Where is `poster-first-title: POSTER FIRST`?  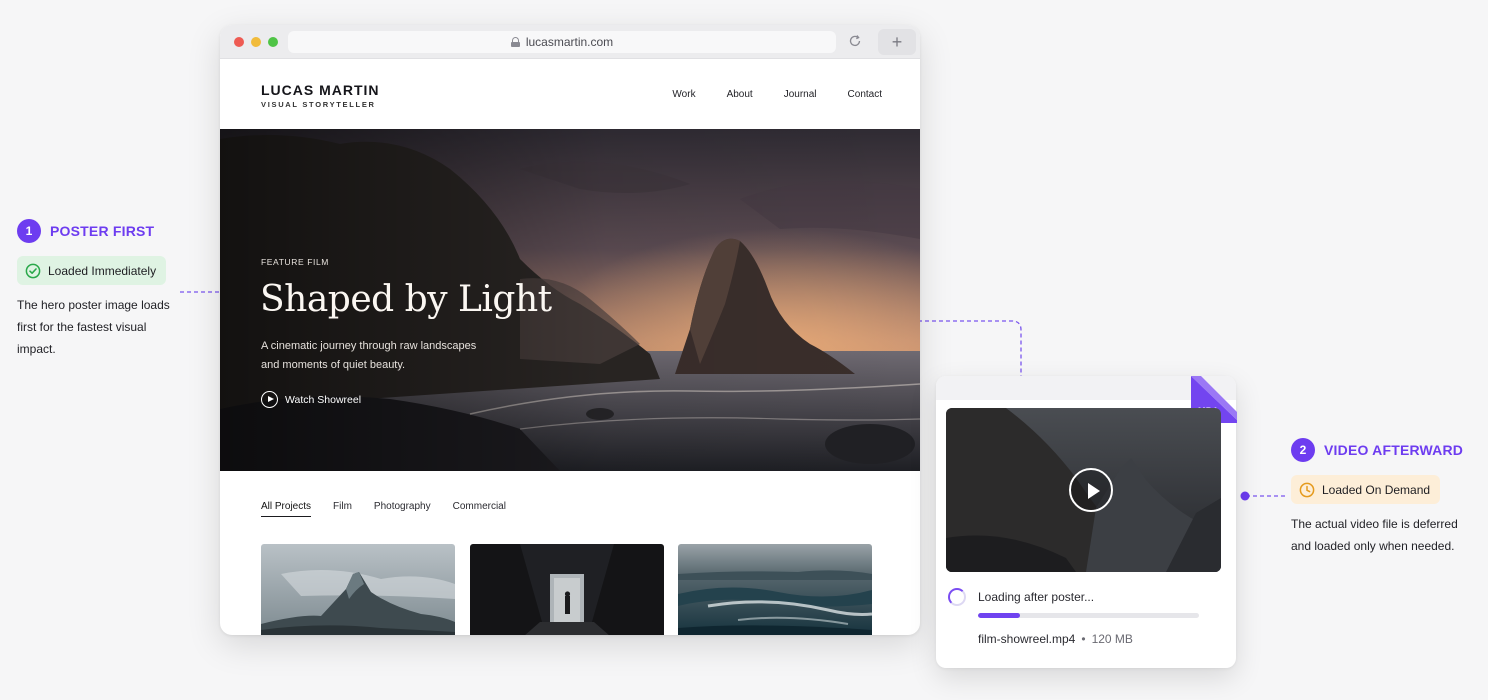
poster-first-title: POSTER FIRST is located at coordinates (102, 231).